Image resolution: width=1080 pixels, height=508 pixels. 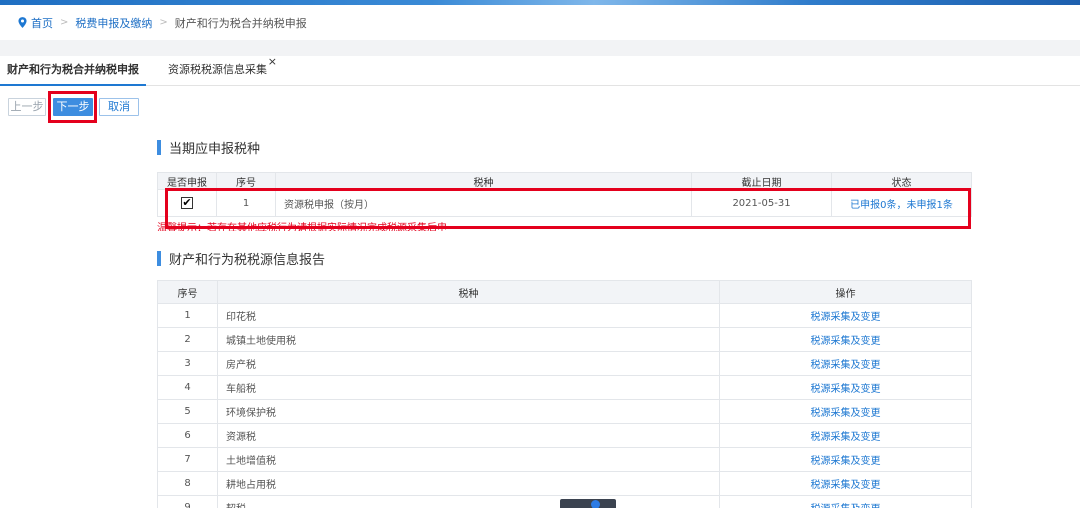 What do you see at coordinates (468, 315) in the screenshot?
I see `tax-name-cell: 印花税` at bounding box center [468, 315].